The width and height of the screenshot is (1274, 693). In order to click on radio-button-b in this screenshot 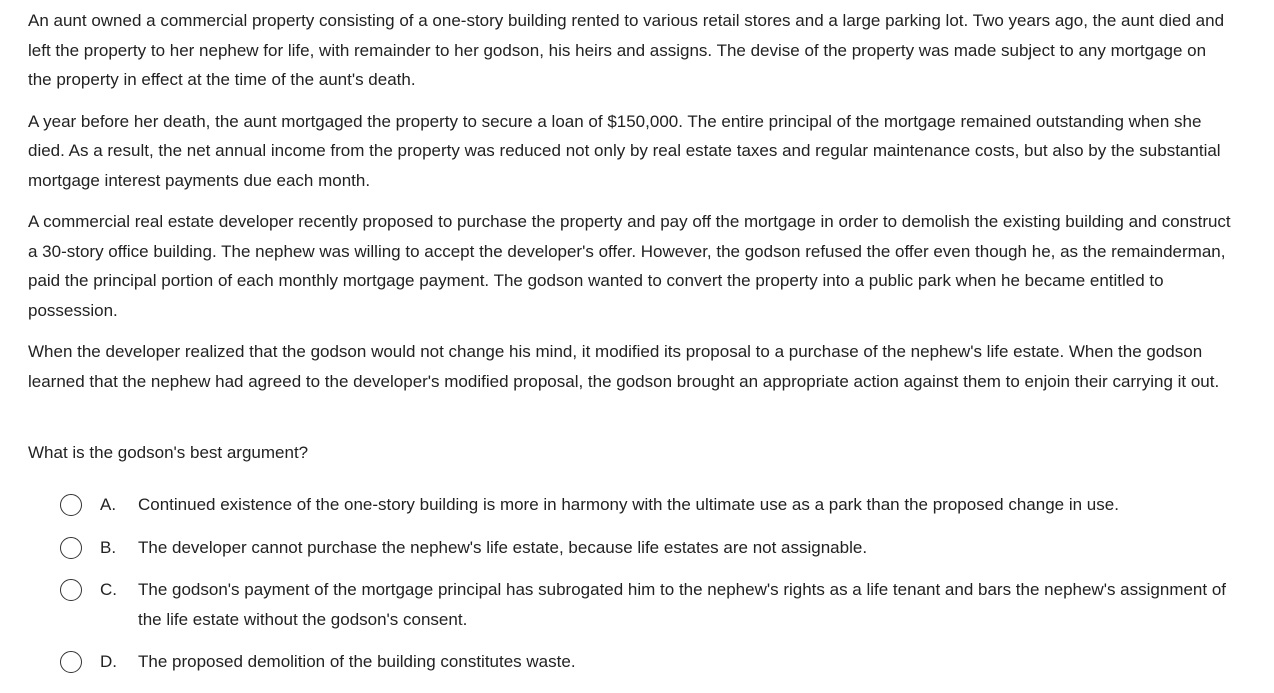, I will do `click(71, 548)`.